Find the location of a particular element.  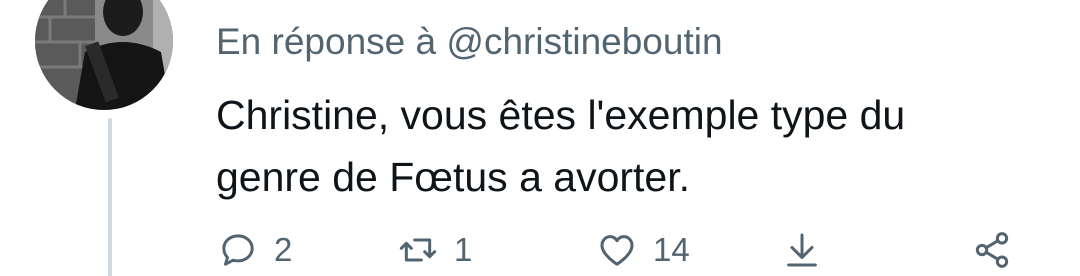

share-button is located at coordinates (992, 250).